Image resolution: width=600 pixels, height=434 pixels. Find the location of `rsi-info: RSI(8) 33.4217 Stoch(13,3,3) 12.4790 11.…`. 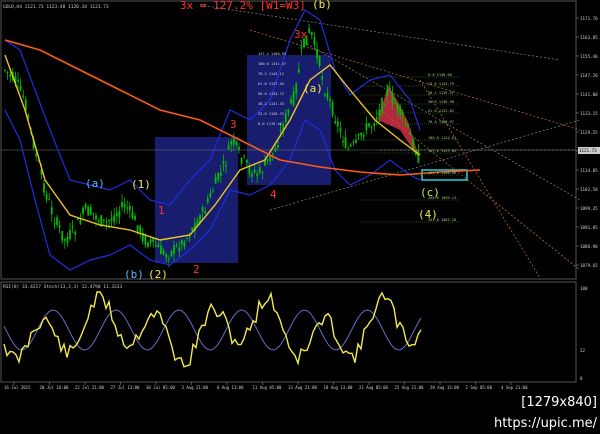

rsi-info: RSI(8) 33.4217 Stoch(13,3,3) 12.4790 11.… is located at coordinates (62, 287).